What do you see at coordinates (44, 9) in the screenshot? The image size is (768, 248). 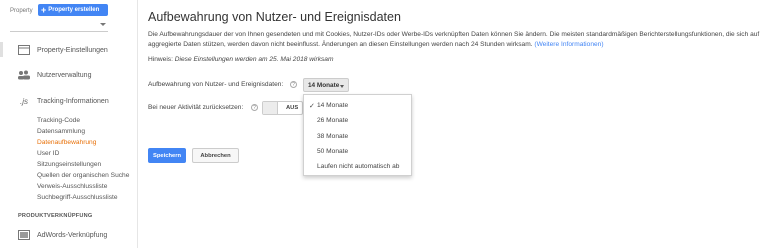 I see `plus-icon: +` at bounding box center [44, 9].